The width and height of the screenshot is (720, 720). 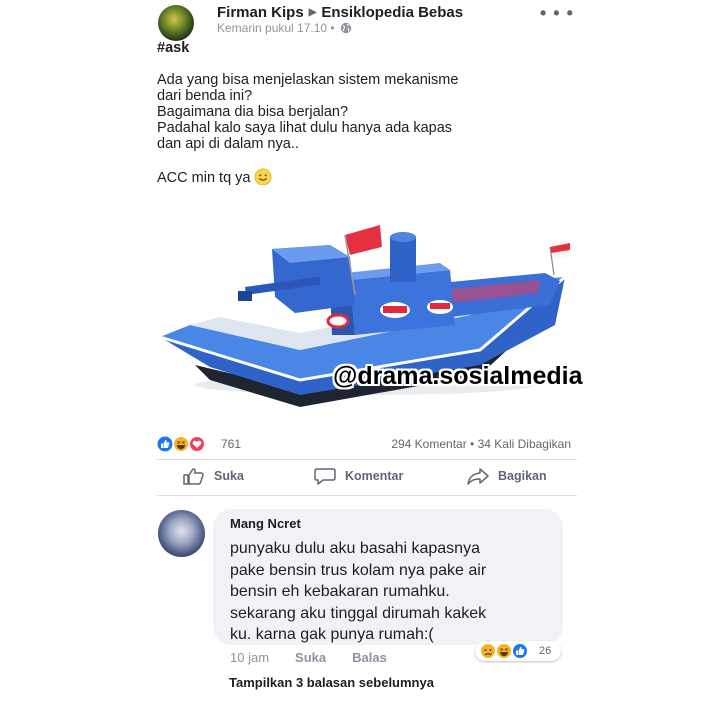 I want to click on comment-meta: 10 jam Suka Balas, so click(x=308, y=657).